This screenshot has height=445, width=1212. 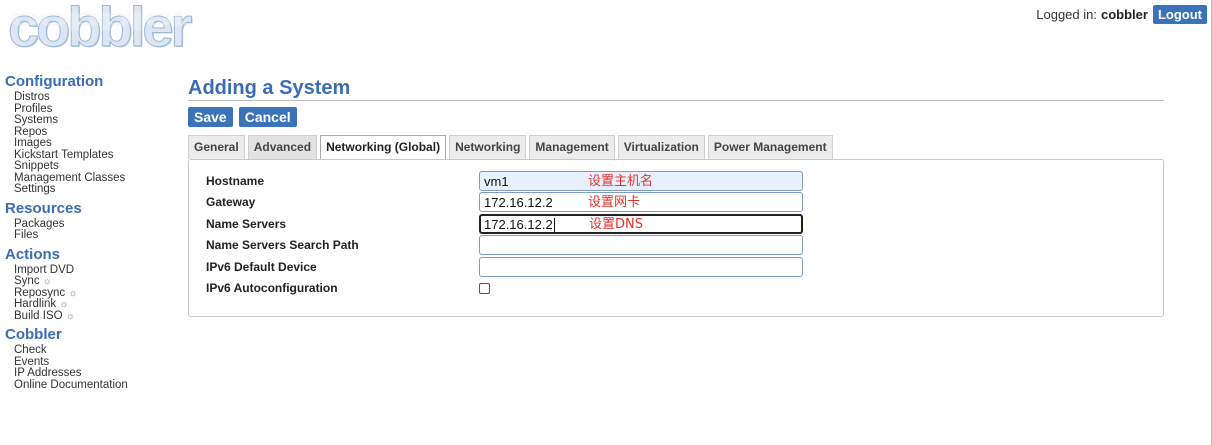 I want to click on tab-management: Management, so click(x=572, y=147).